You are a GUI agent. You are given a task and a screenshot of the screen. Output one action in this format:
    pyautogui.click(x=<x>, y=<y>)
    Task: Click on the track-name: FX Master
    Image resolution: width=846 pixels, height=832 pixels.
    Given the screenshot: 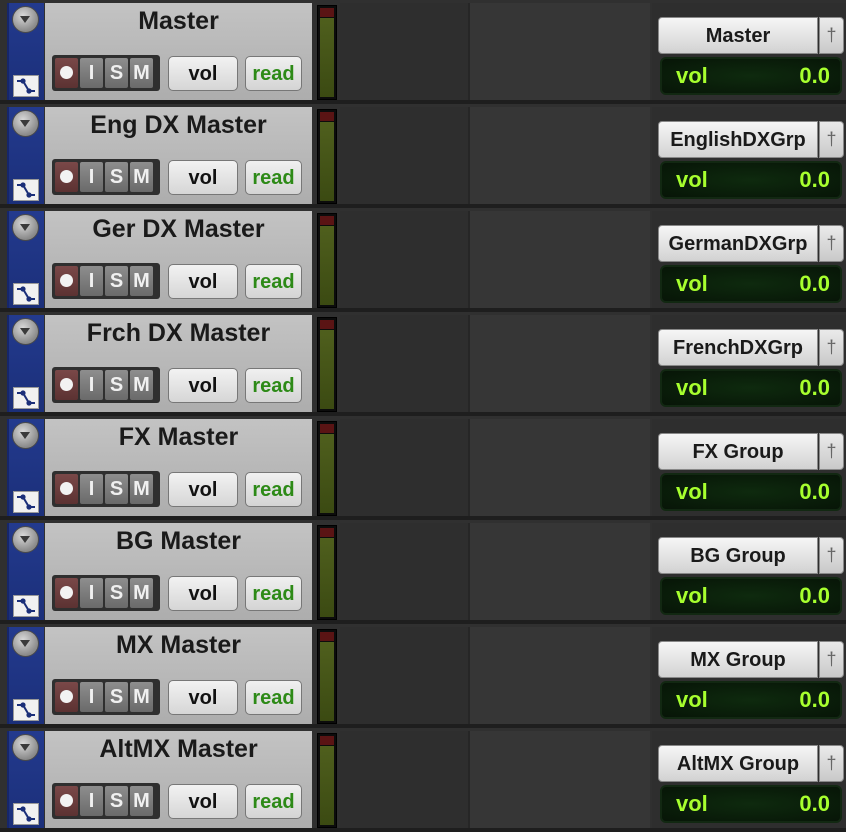 What is the action you would take?
    pyautogui.click(x=178, y=437)
    